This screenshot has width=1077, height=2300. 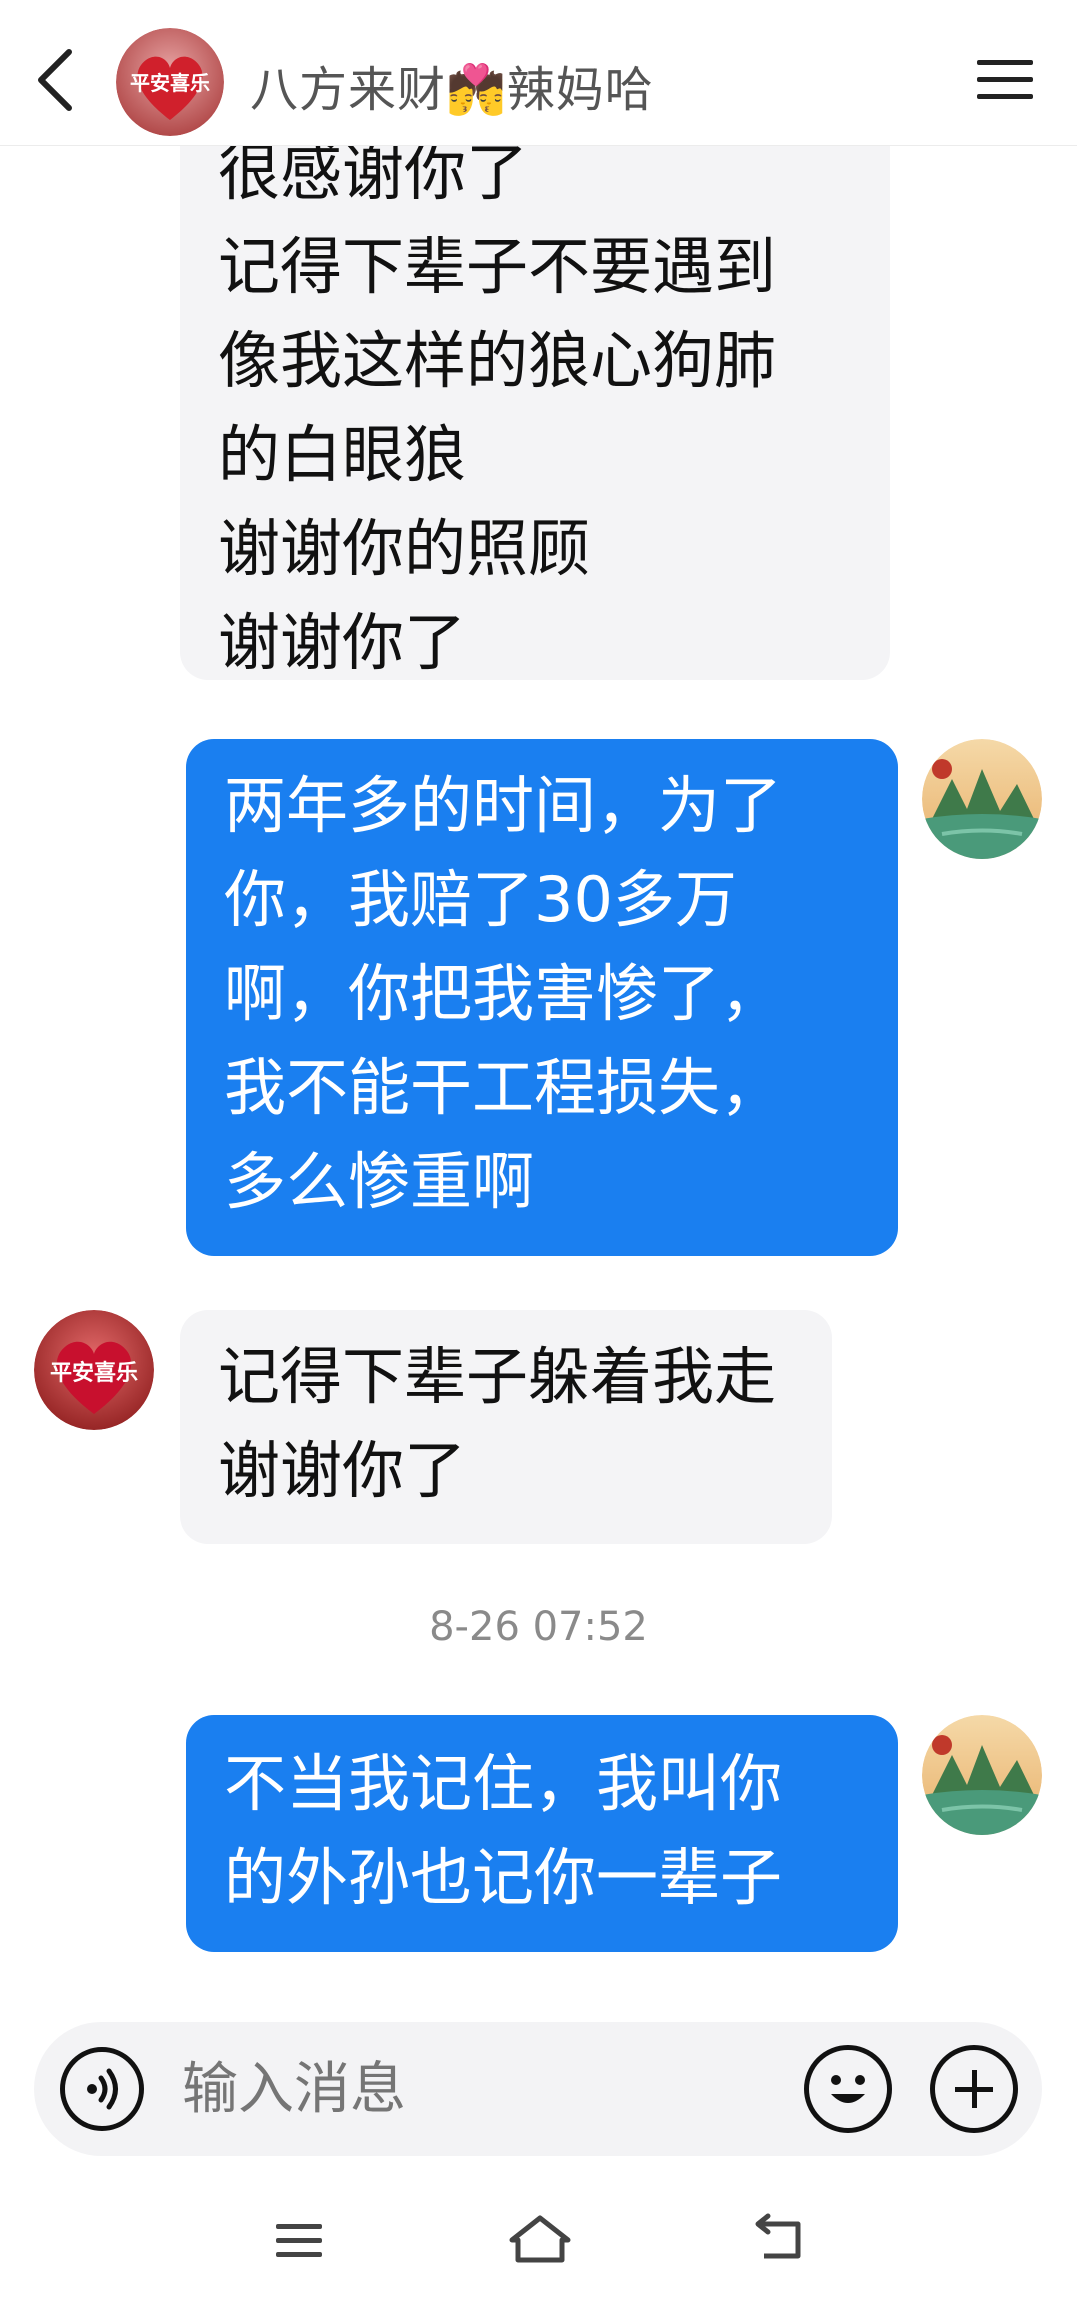 I want to click on system-nav-bar, so click(x=538, y=2240).